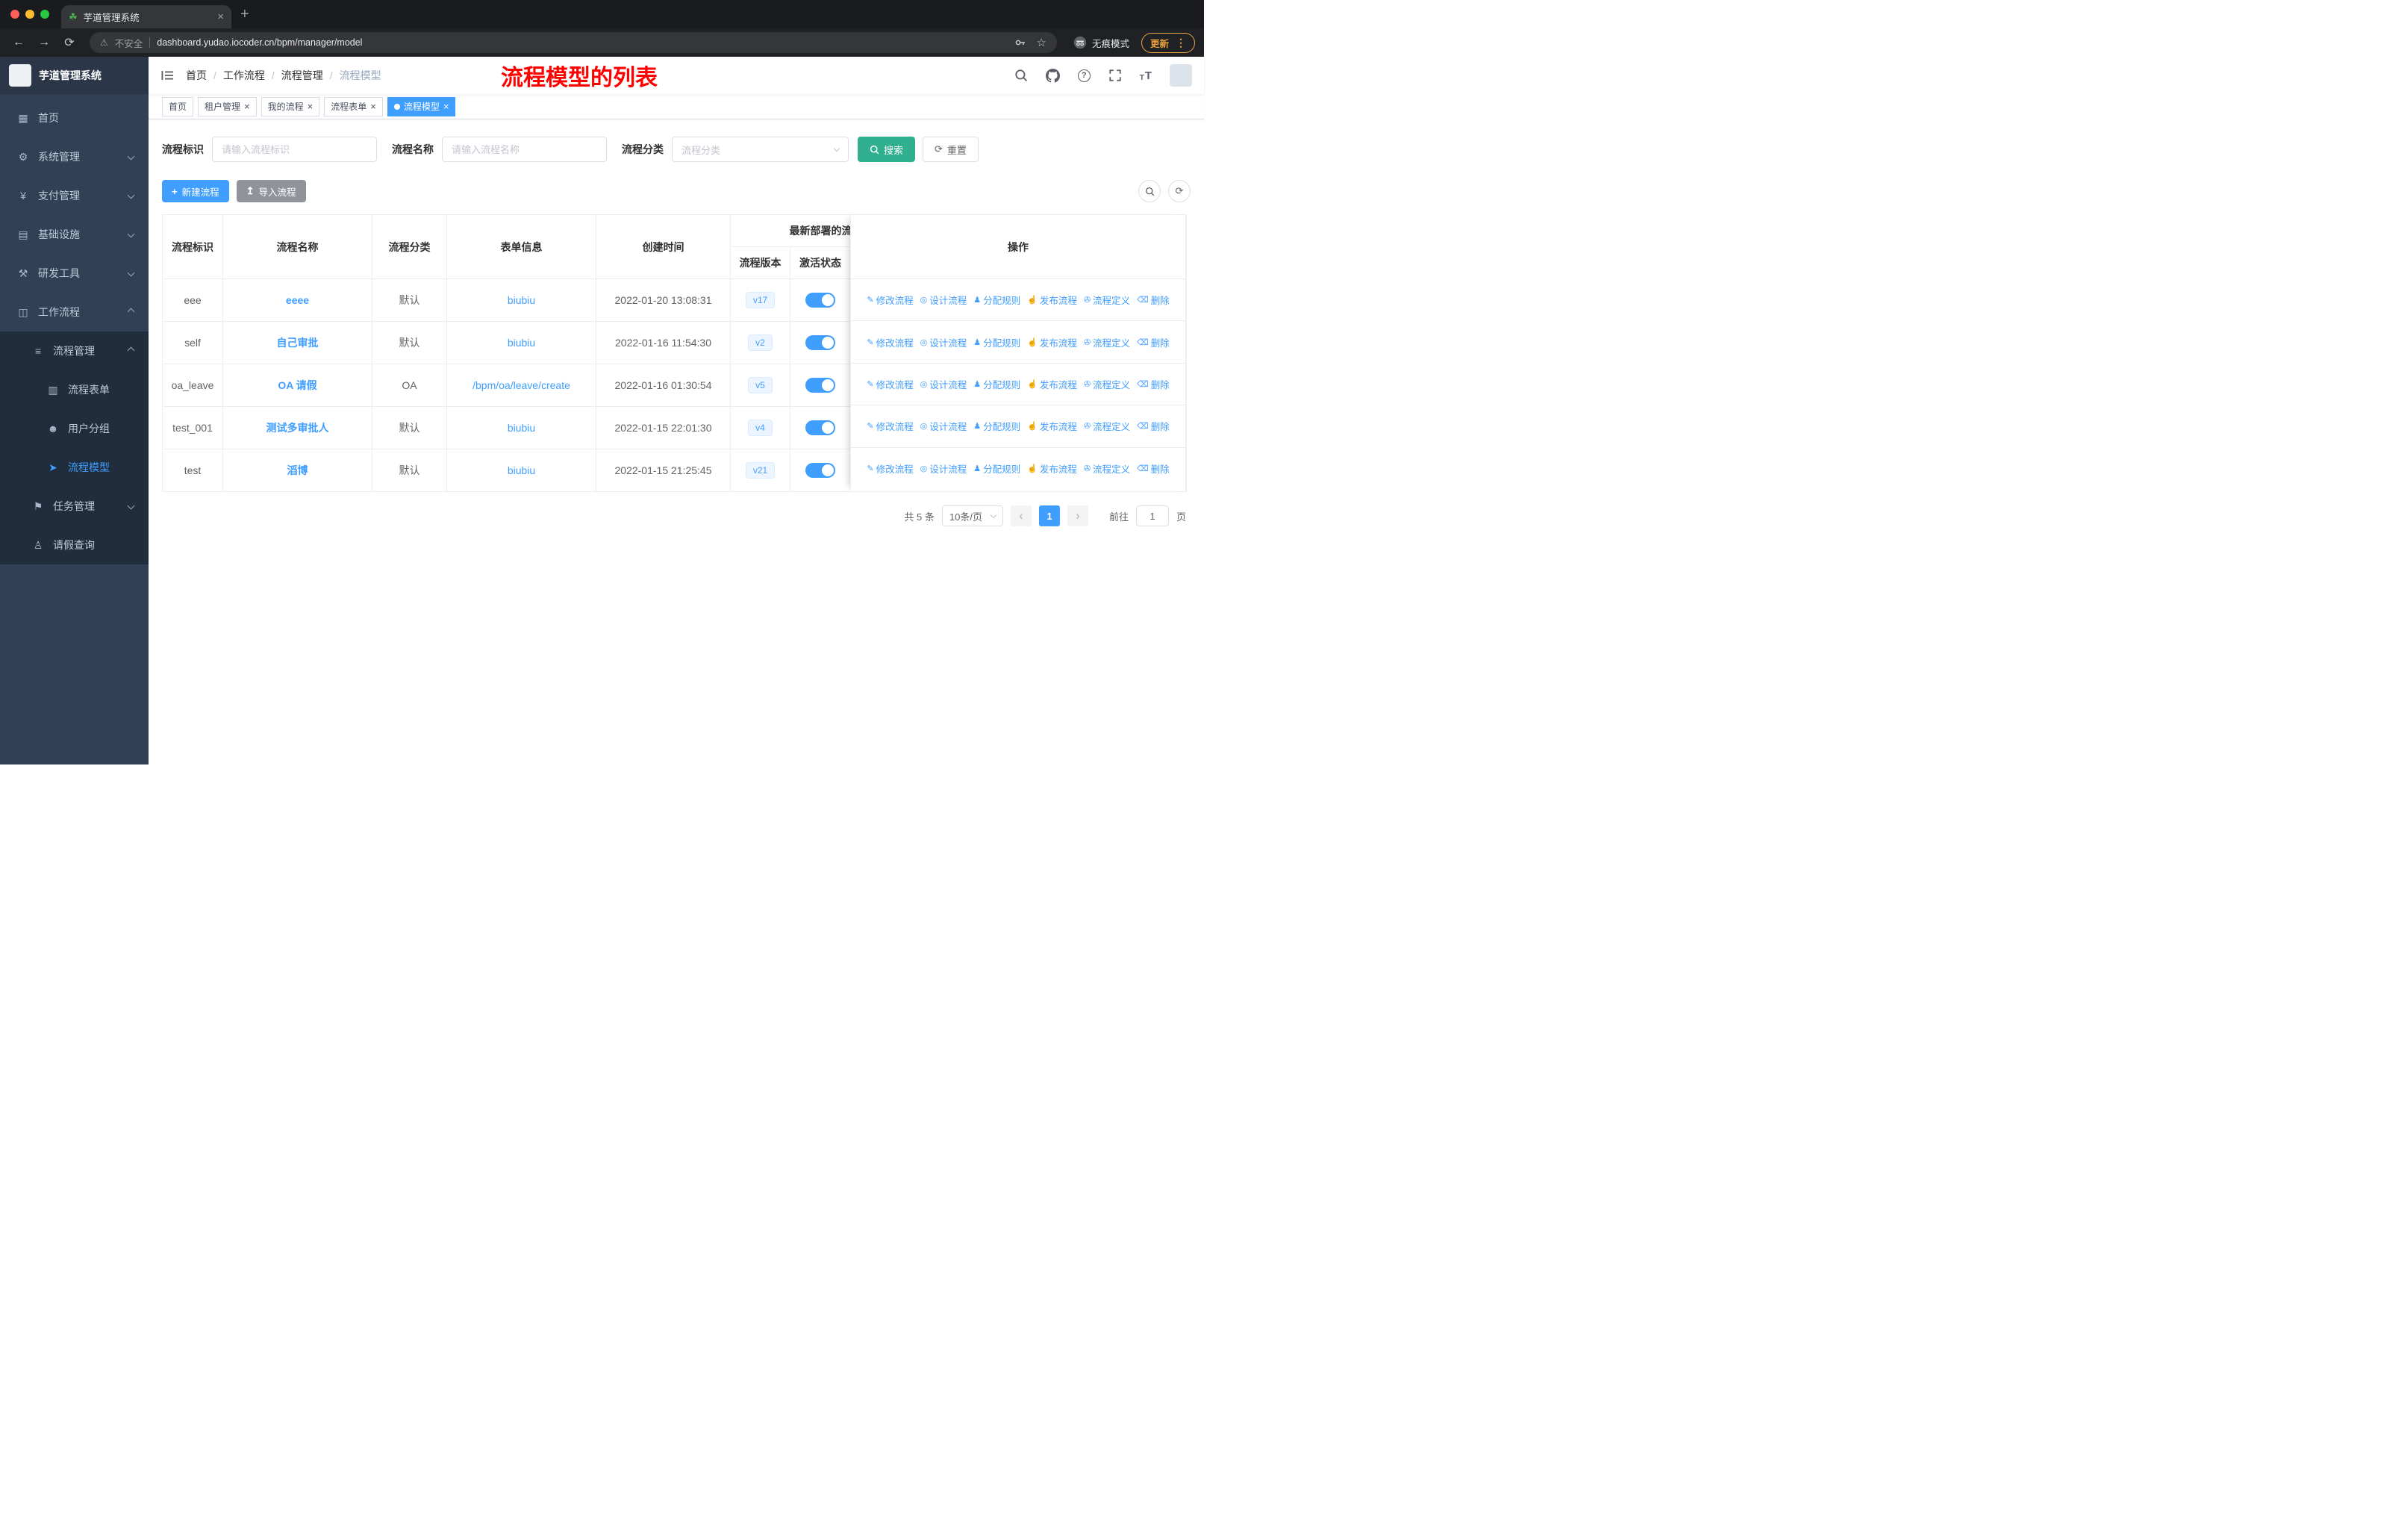 The width and height of the screenshot is (2408, 1529). I want to click on browser-menu-icon: ⋮, so click(1181, 43).